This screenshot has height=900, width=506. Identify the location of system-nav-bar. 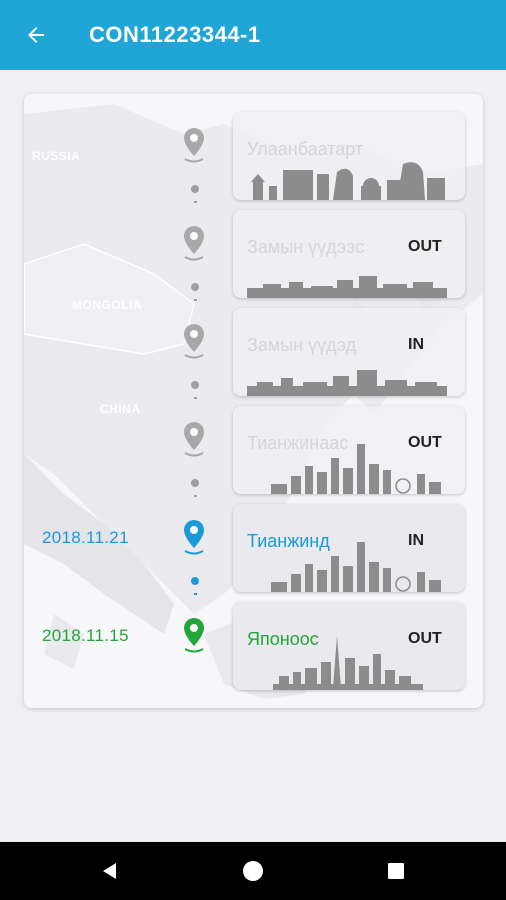
(253, 871).